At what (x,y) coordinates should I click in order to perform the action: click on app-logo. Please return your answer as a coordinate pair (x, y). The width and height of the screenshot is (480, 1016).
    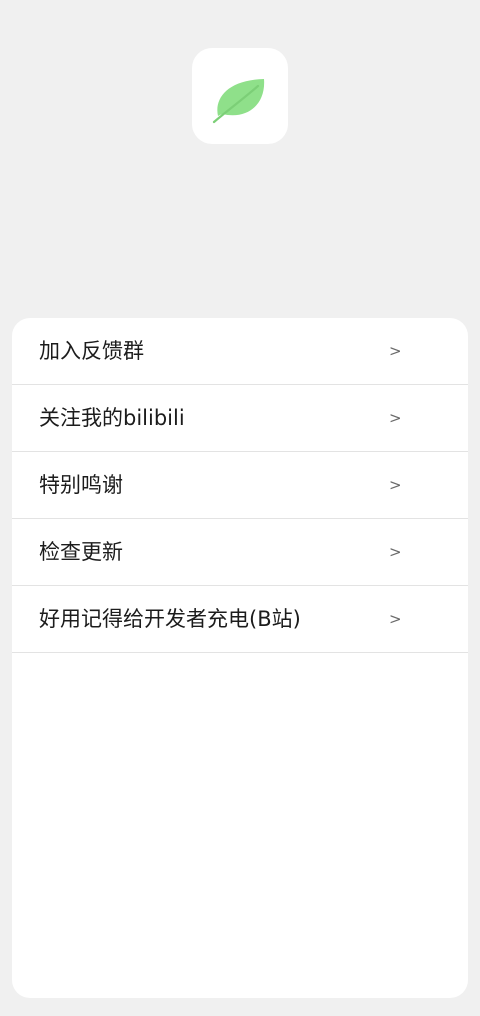
    Looking at the image, I should click on (240, 96).